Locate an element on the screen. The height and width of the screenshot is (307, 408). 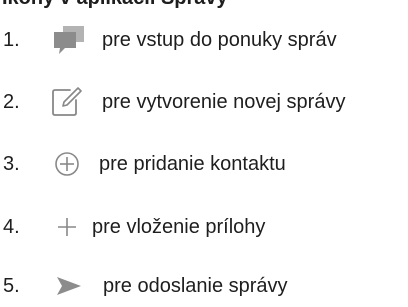
section-heading: Ikony v aplikácii Správy is located at coordinates (115, 4).